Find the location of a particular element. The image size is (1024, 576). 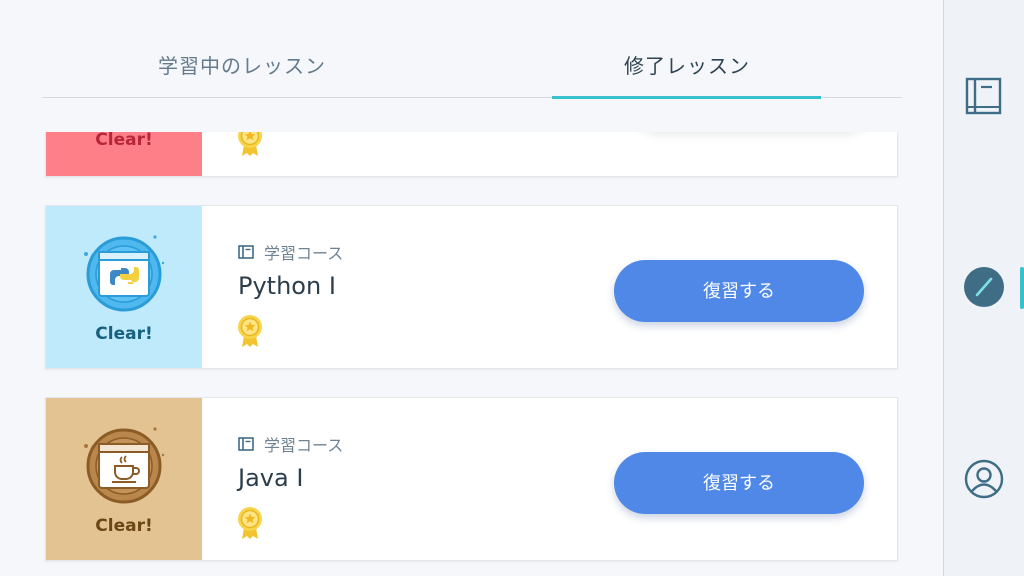

tab-active-indicator is located at coordinates (686, 97).